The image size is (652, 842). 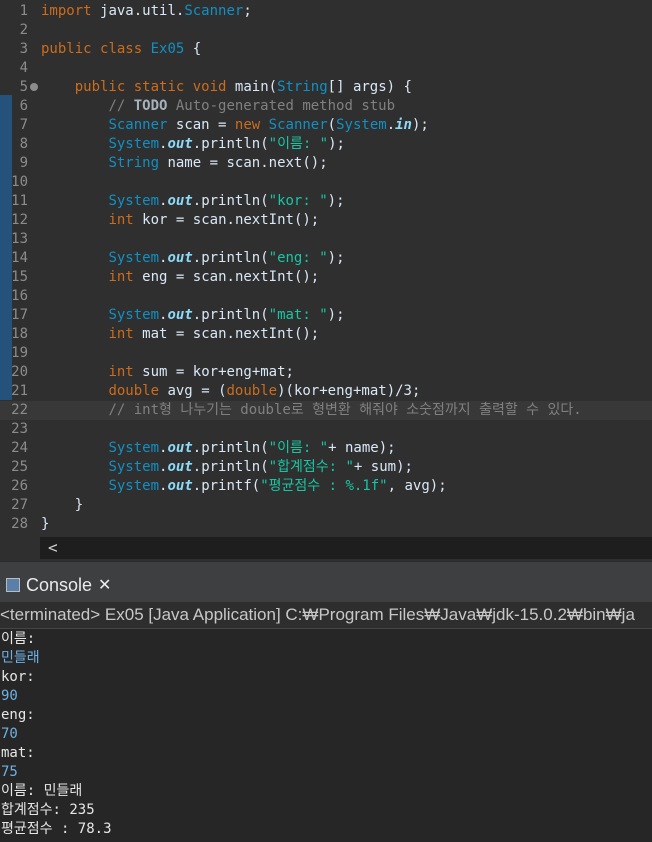 What do you see at coordinates (252, 106) in the screenshot?
I see `code-text: // TODO Auto-generated method stub` at bounding box center [252, 106].